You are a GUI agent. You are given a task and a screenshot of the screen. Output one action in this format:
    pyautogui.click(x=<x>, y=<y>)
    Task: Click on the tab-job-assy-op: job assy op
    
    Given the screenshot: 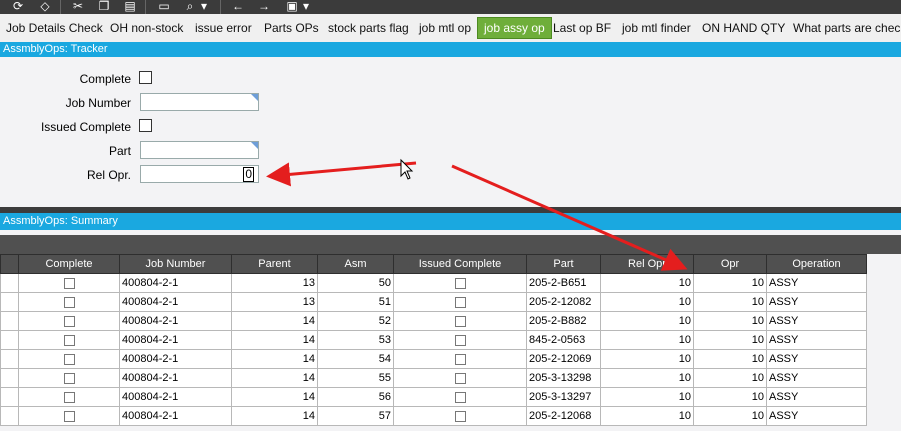 What is the action you would take?
    pyautogui.click(x=514, y=28)
    